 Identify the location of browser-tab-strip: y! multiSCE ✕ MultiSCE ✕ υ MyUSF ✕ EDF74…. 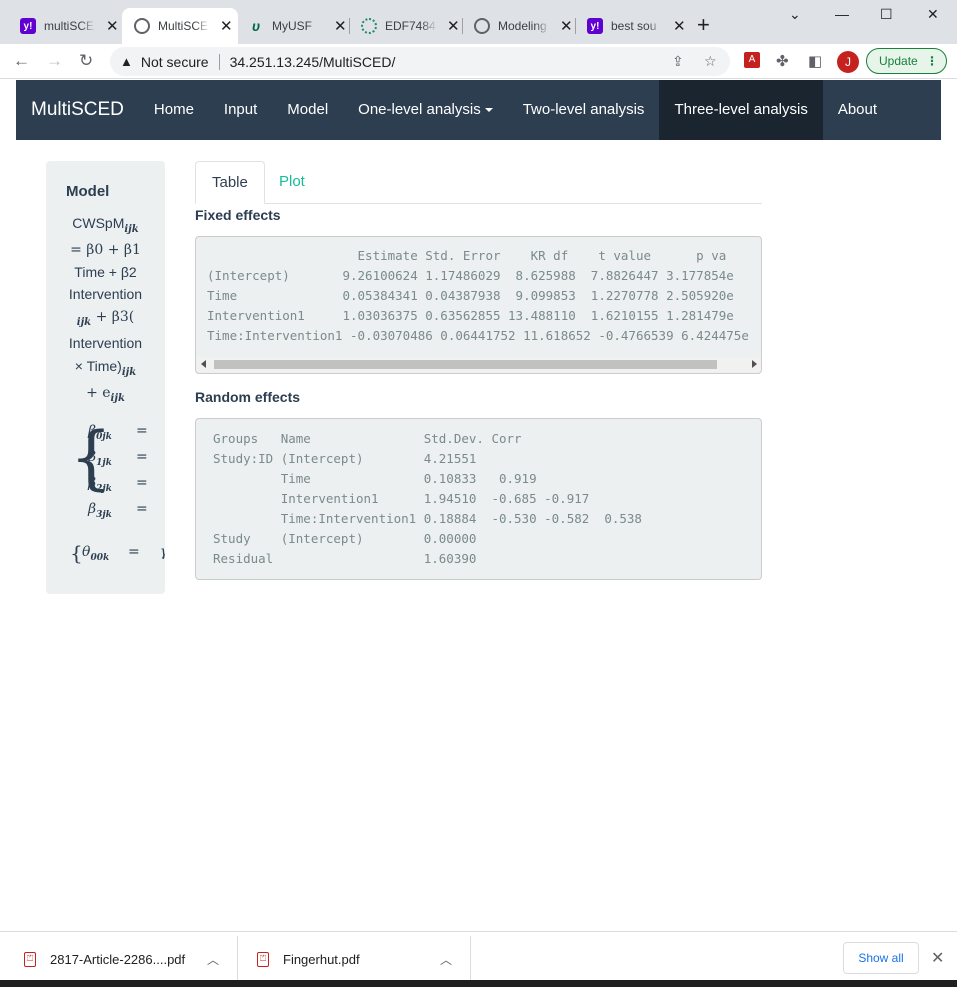
(478, 22).